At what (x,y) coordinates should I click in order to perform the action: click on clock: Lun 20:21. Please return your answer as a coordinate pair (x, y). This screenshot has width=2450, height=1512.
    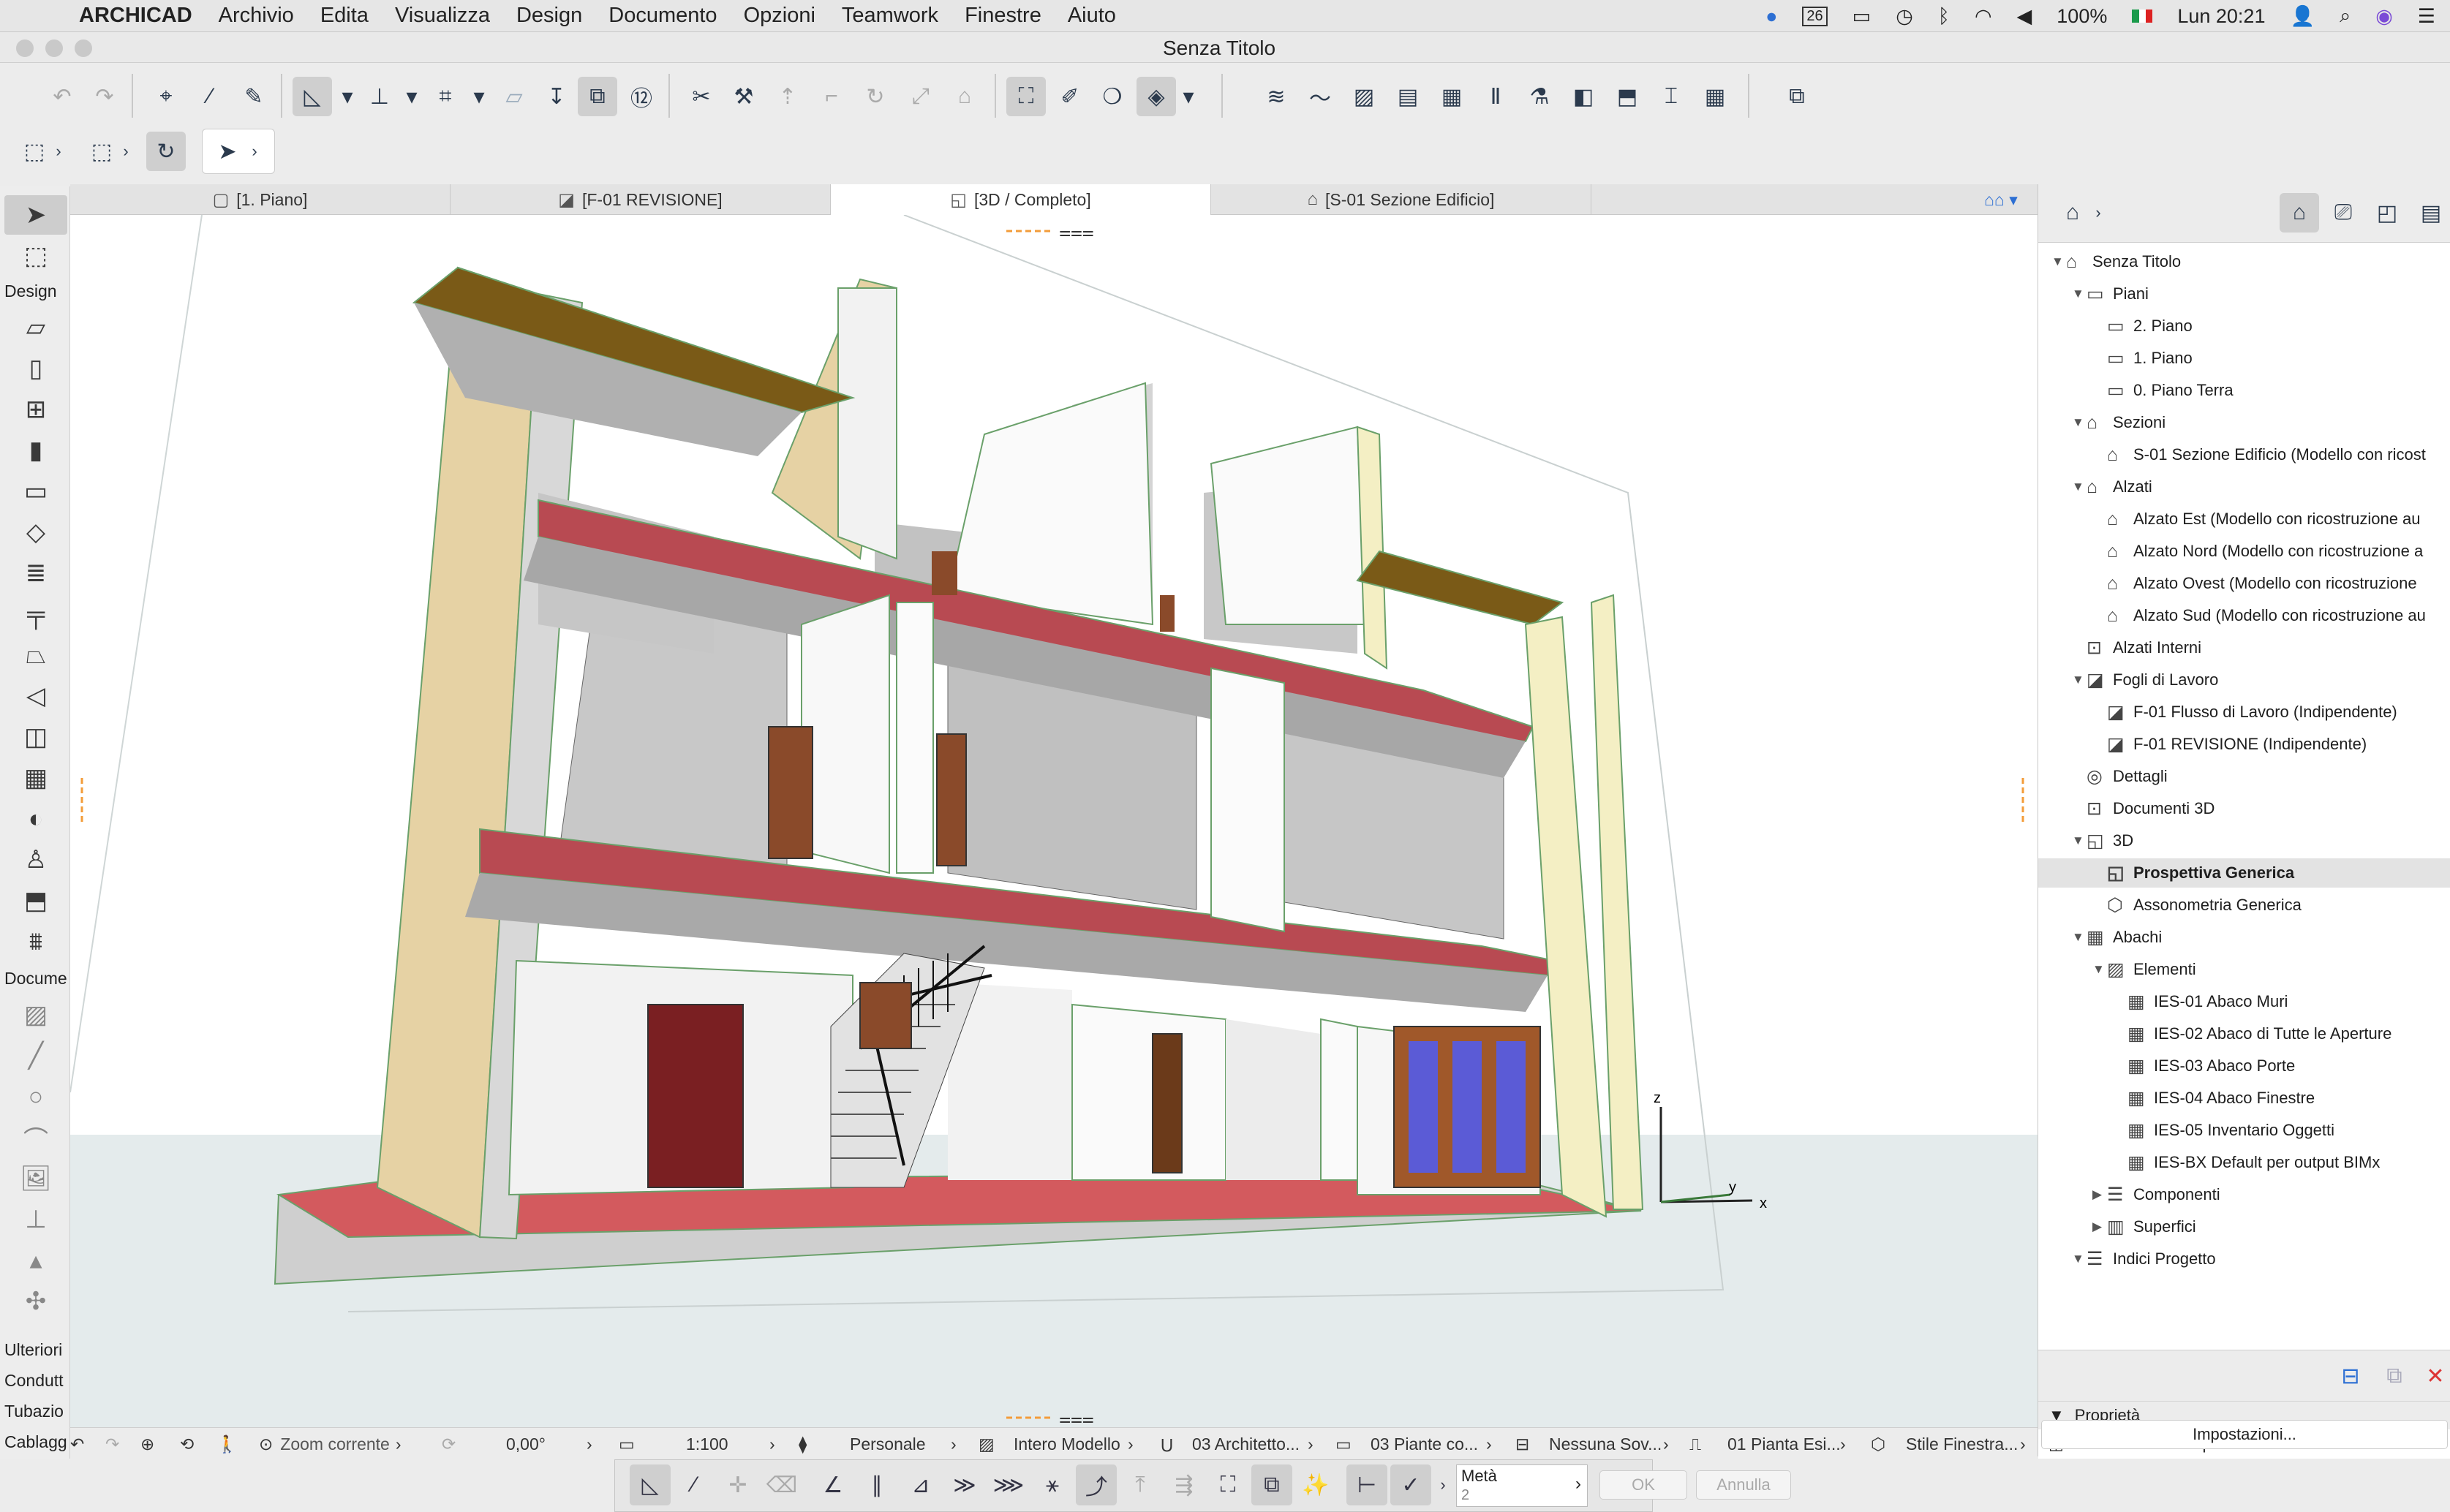
    Looking at the image, I should click on (2221, 16).